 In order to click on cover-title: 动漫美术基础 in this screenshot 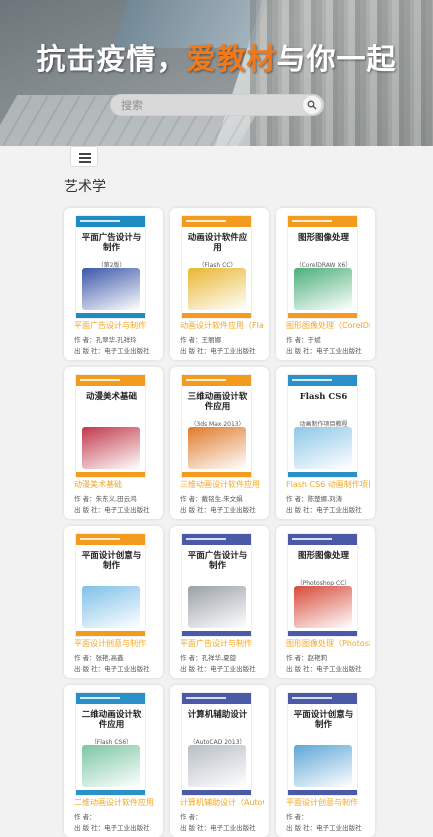, I will do `click(111, 397)`.